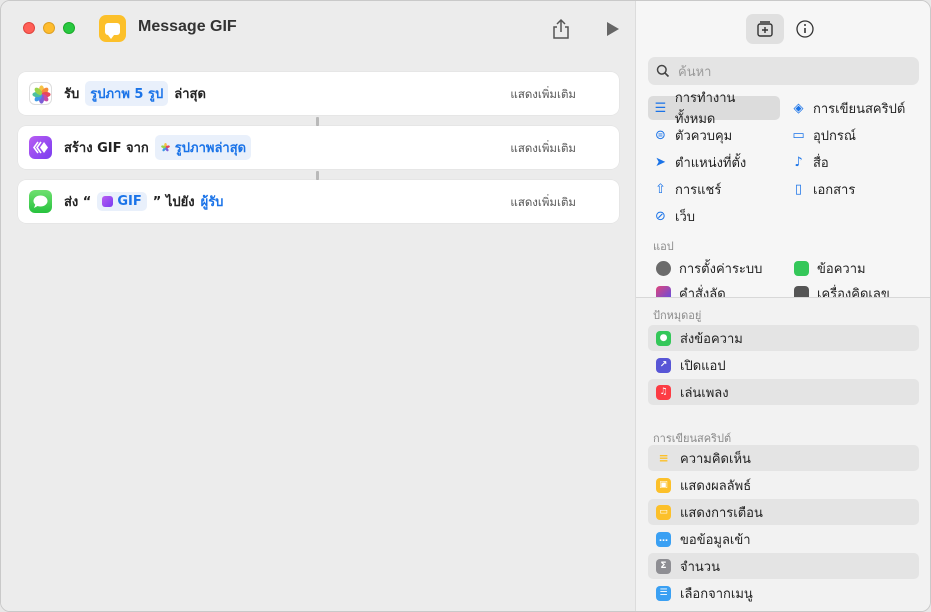 The height and width of the screenshot is (612, 931). What do you see at coordinates (663, 458) in the screenshot?
I see `comment-lines-icon: ≡` at bounding box center [663, 458].